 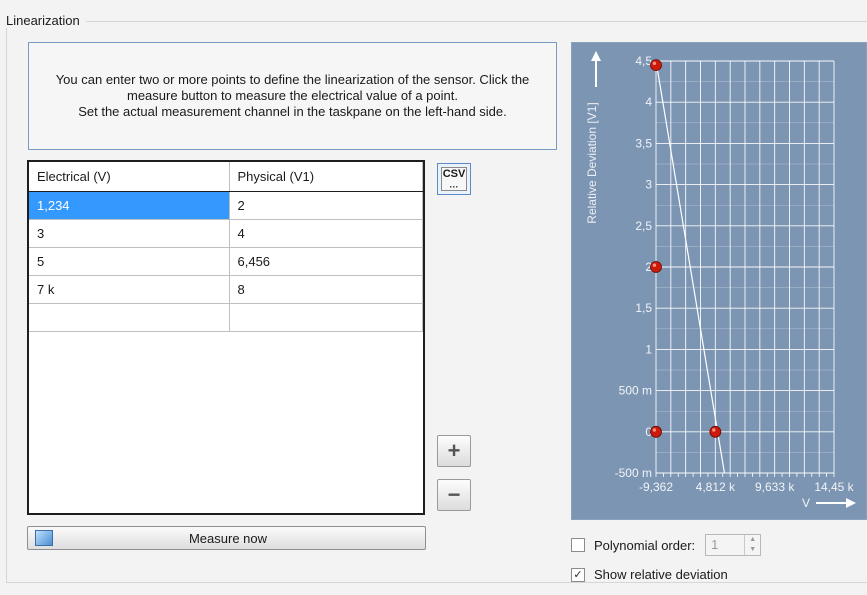 I want to click on measure-icon, so click(x=44, y=538).